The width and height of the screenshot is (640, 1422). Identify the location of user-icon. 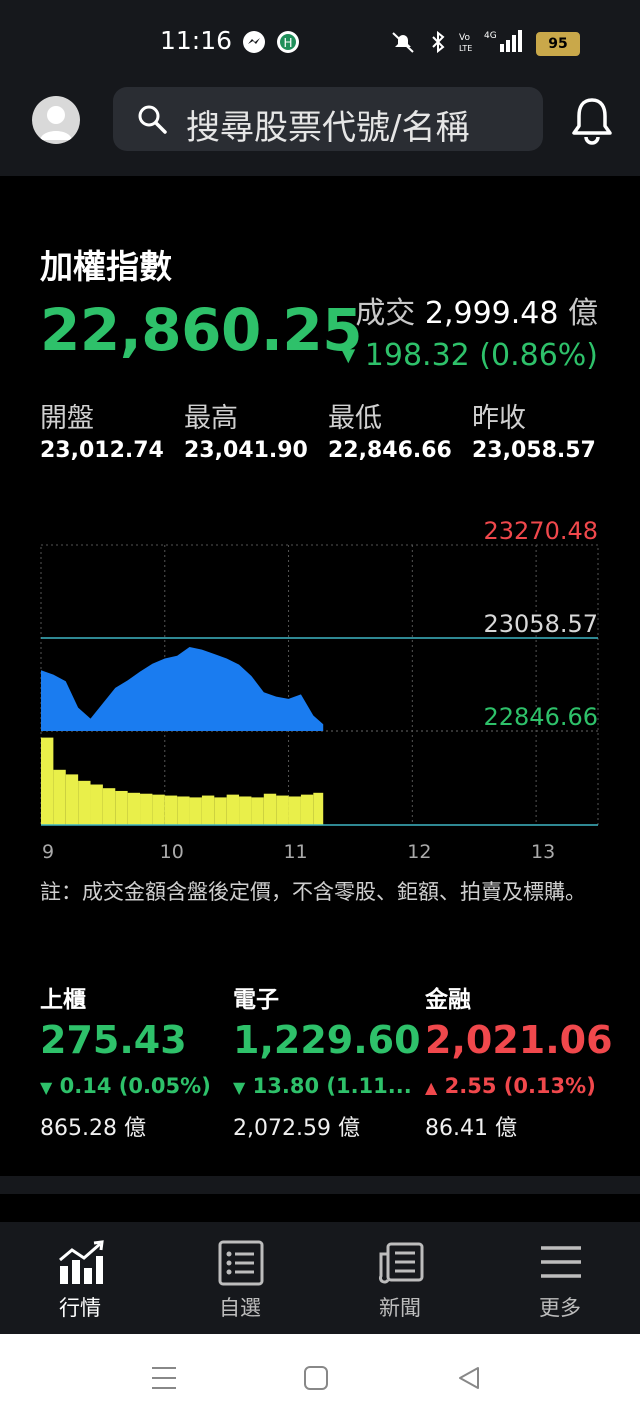
(56, 123).